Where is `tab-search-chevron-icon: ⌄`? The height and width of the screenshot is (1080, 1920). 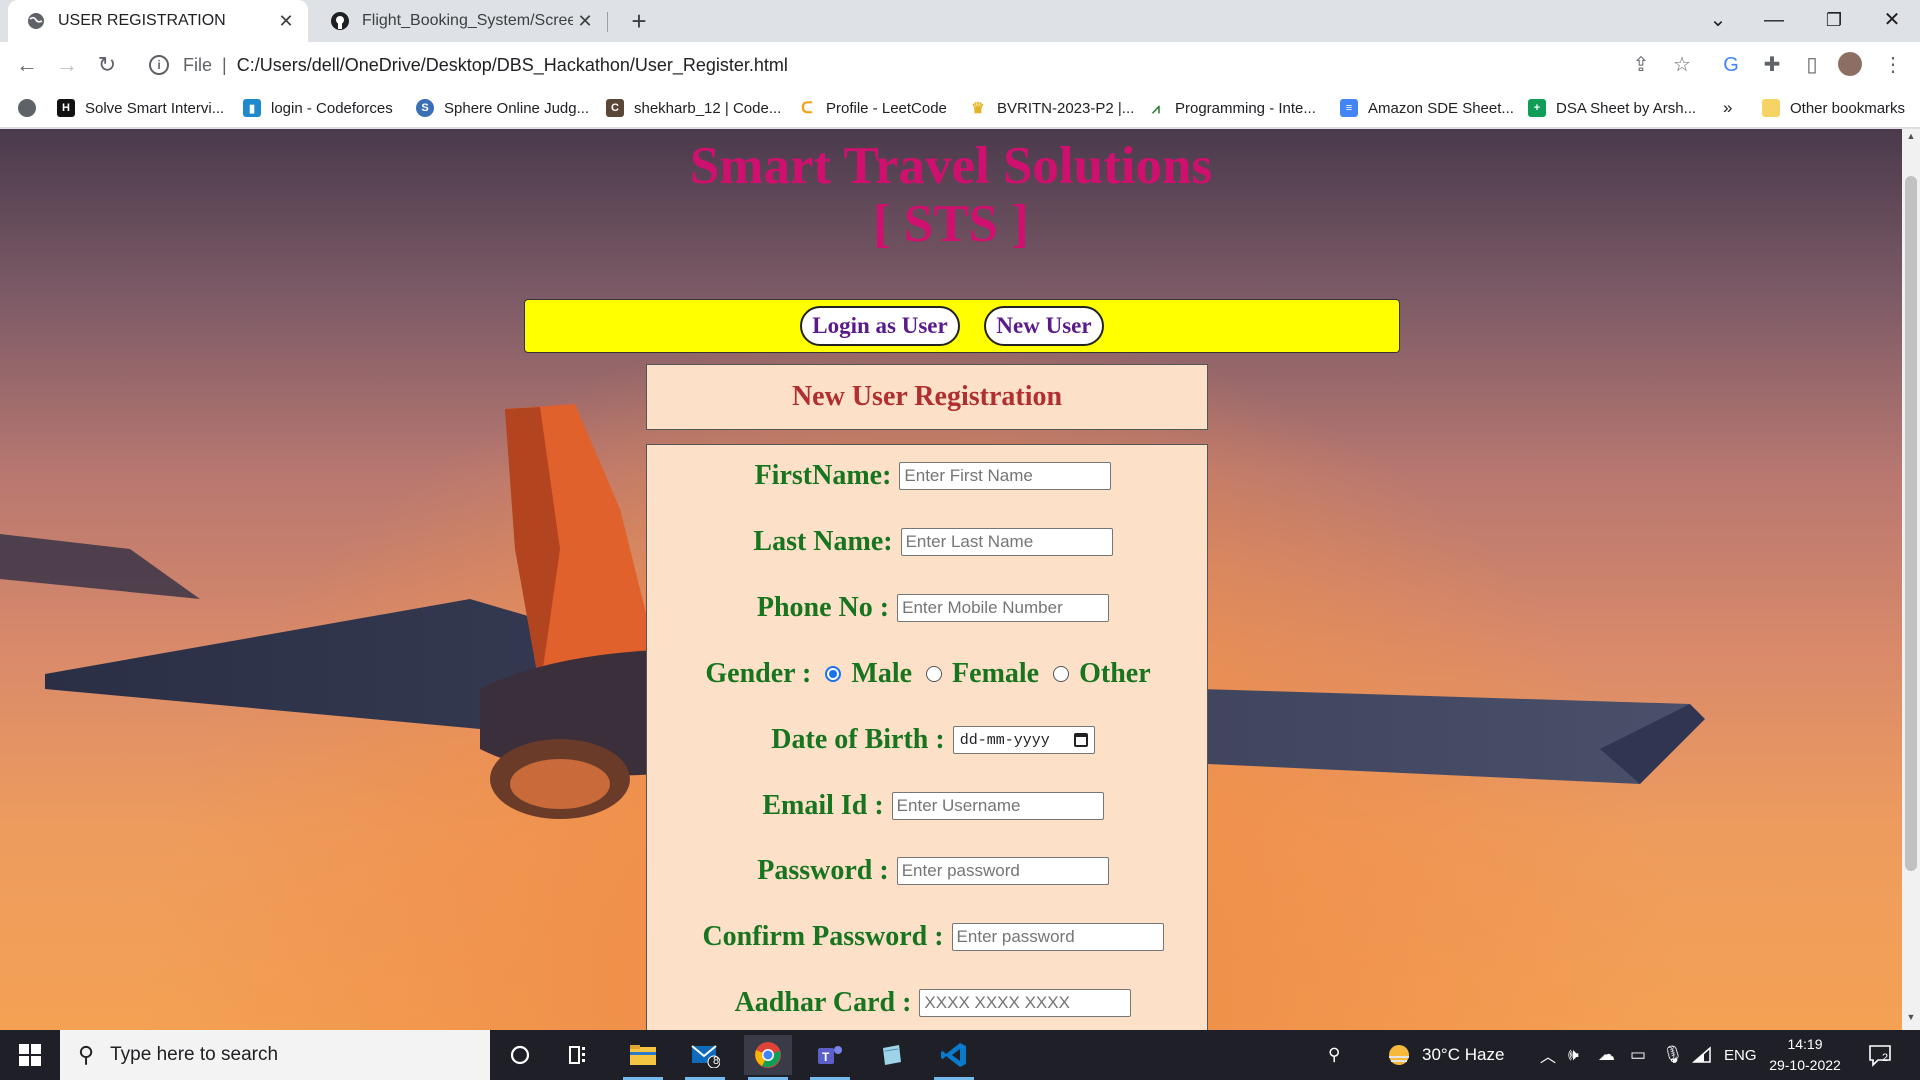
tab-search-chevron-icon: ⌄ is located at coordinates (1718, 21).